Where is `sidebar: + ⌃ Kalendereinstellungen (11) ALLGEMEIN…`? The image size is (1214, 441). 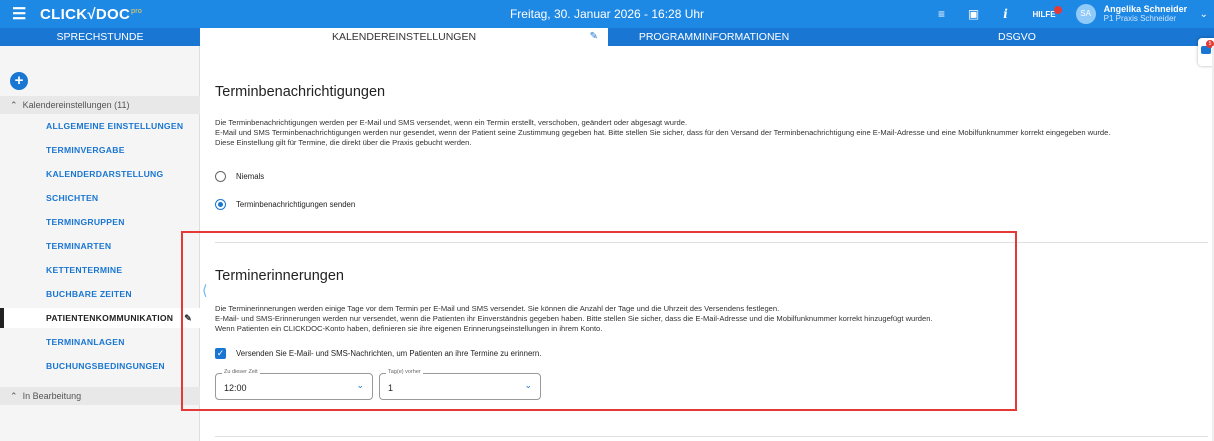
sidebar: + ⌃ Kalendereinstellungen (11) ALLGEMEIN… is located at coordinates (100, 243).